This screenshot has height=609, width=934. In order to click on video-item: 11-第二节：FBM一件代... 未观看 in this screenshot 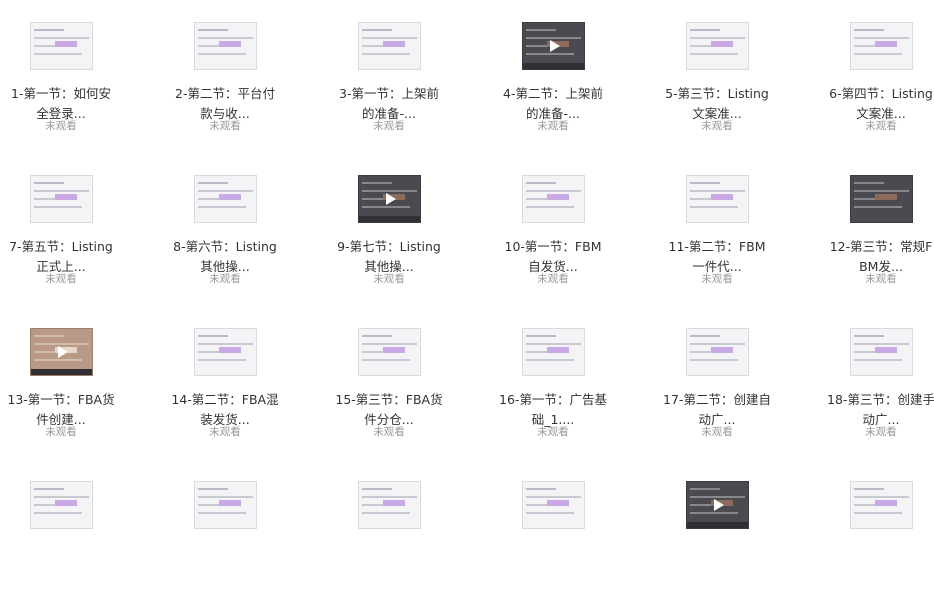, I will do `click(717, 228)`.